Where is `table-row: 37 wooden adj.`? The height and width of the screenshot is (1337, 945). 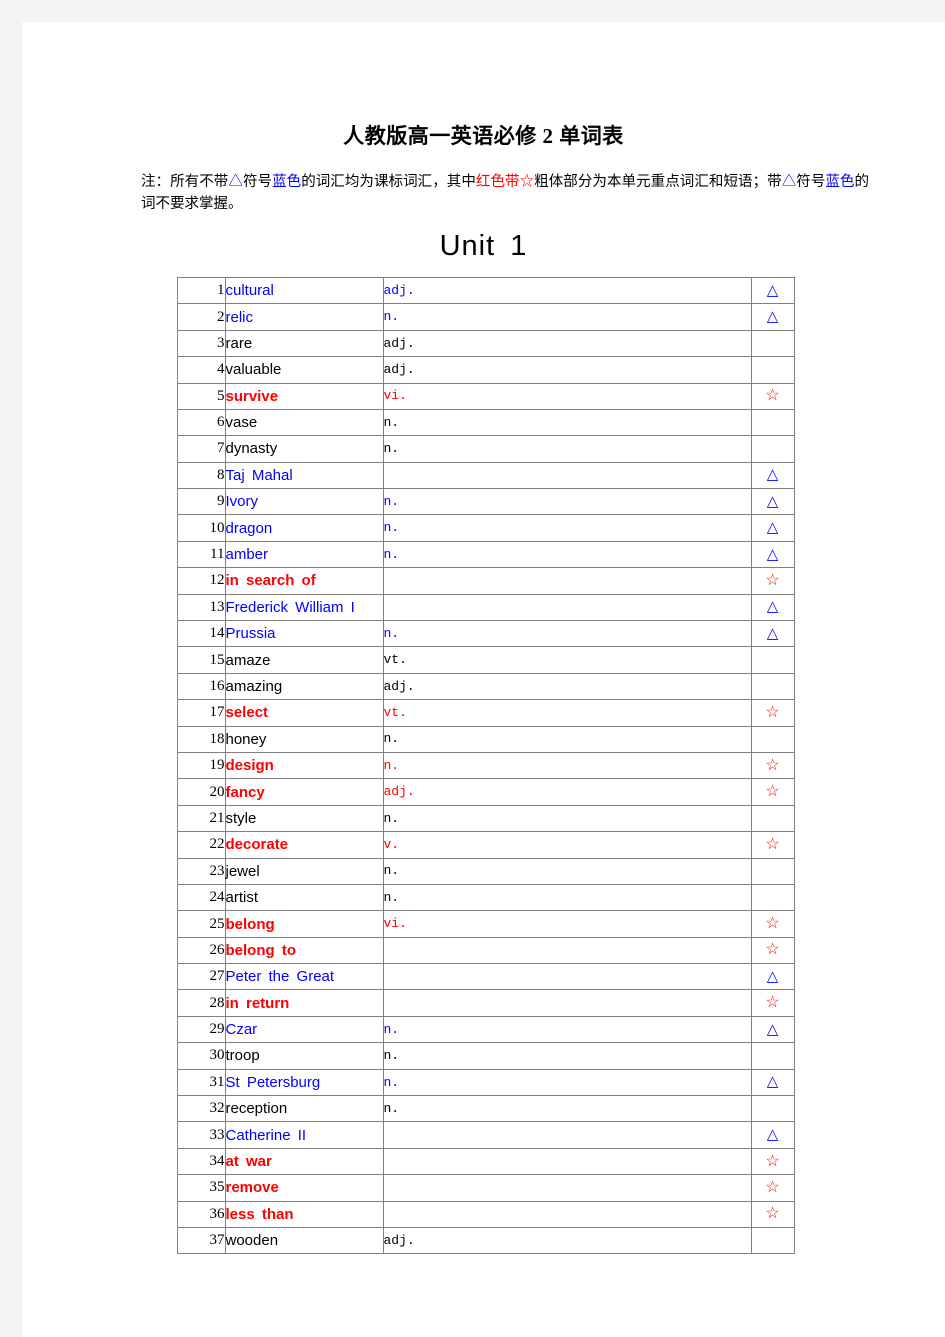
table-row: 37 wooden adj. is located at coordinates (485, 1240).